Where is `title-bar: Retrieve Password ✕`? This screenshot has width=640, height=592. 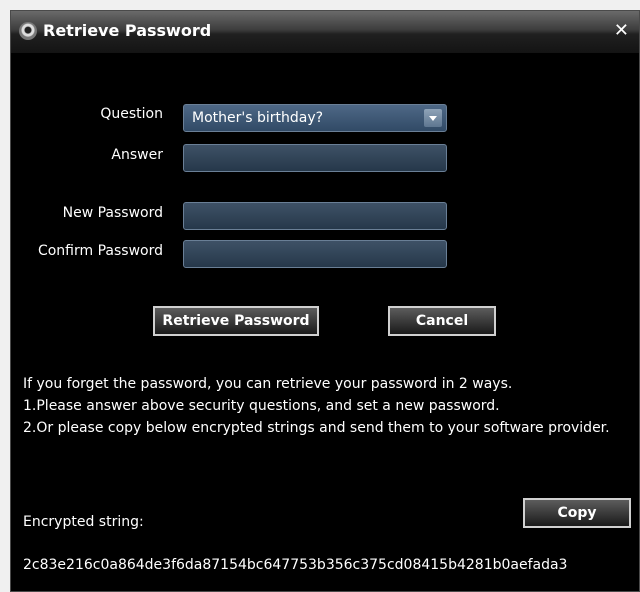
title-bar: Retrieve Password ✕ is located at coordinates (325, 32).